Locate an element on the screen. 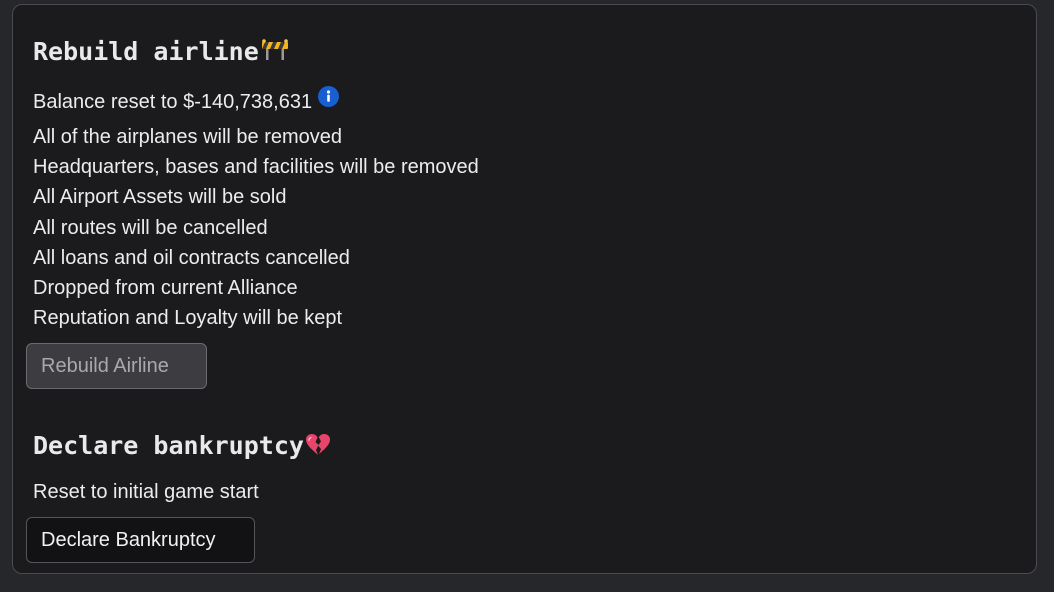 The width and height of the screenshot is (1054, 592). bankruptcy-description: Reset to initial game start is located at coordinates (146, 492).